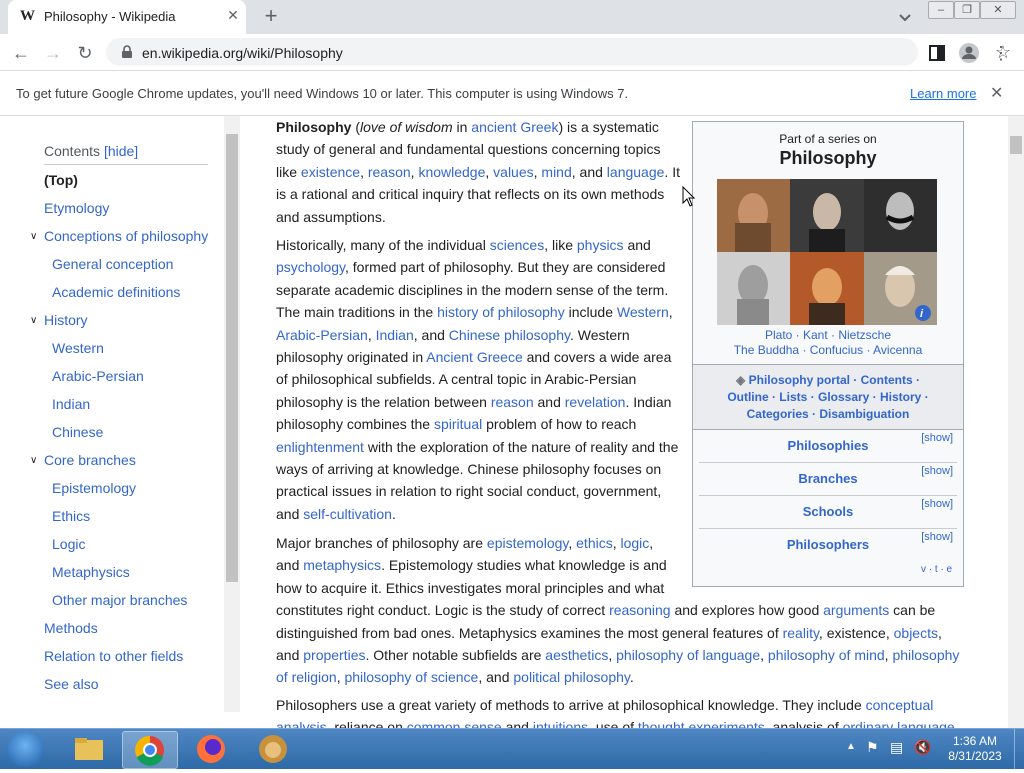  Describe the element at coordinates (828, 414) in the screenshot. I see `infobox-nav-line3: Categories · Disambiguation` at that location.